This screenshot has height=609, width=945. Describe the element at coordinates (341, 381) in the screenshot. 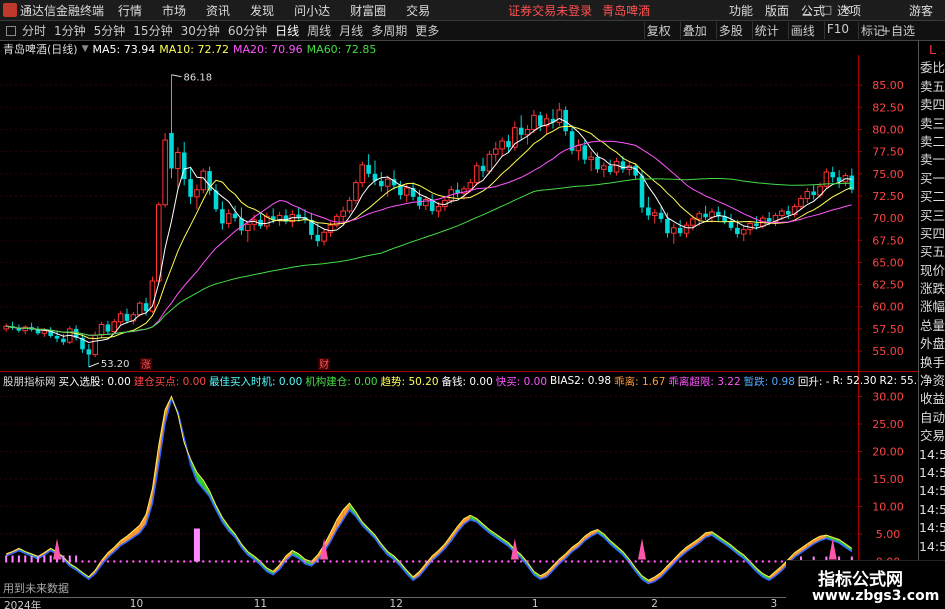

I see `indicator-legend-item: 机构建仓: 0.00` at that location.